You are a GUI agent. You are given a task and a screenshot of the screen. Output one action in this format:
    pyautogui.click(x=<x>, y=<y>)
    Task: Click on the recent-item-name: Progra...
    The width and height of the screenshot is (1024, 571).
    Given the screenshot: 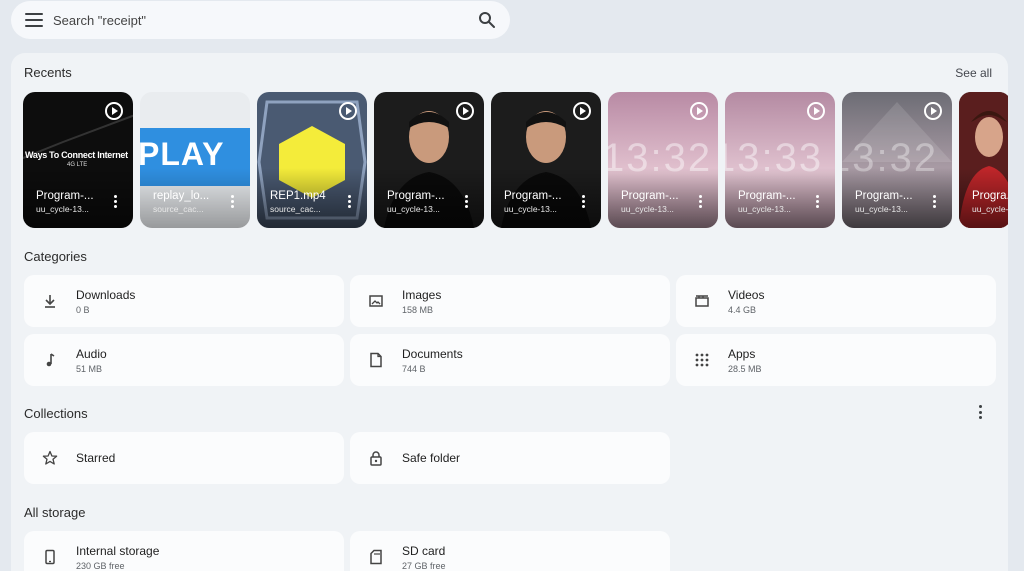 What is the action you would take?
    pyautogui.click(x=990, y=196)
    